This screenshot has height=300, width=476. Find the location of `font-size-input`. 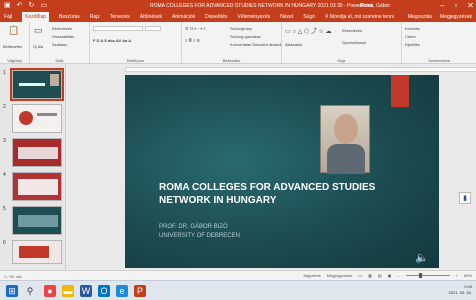

font-size-input is located at coordinates (153, 28).